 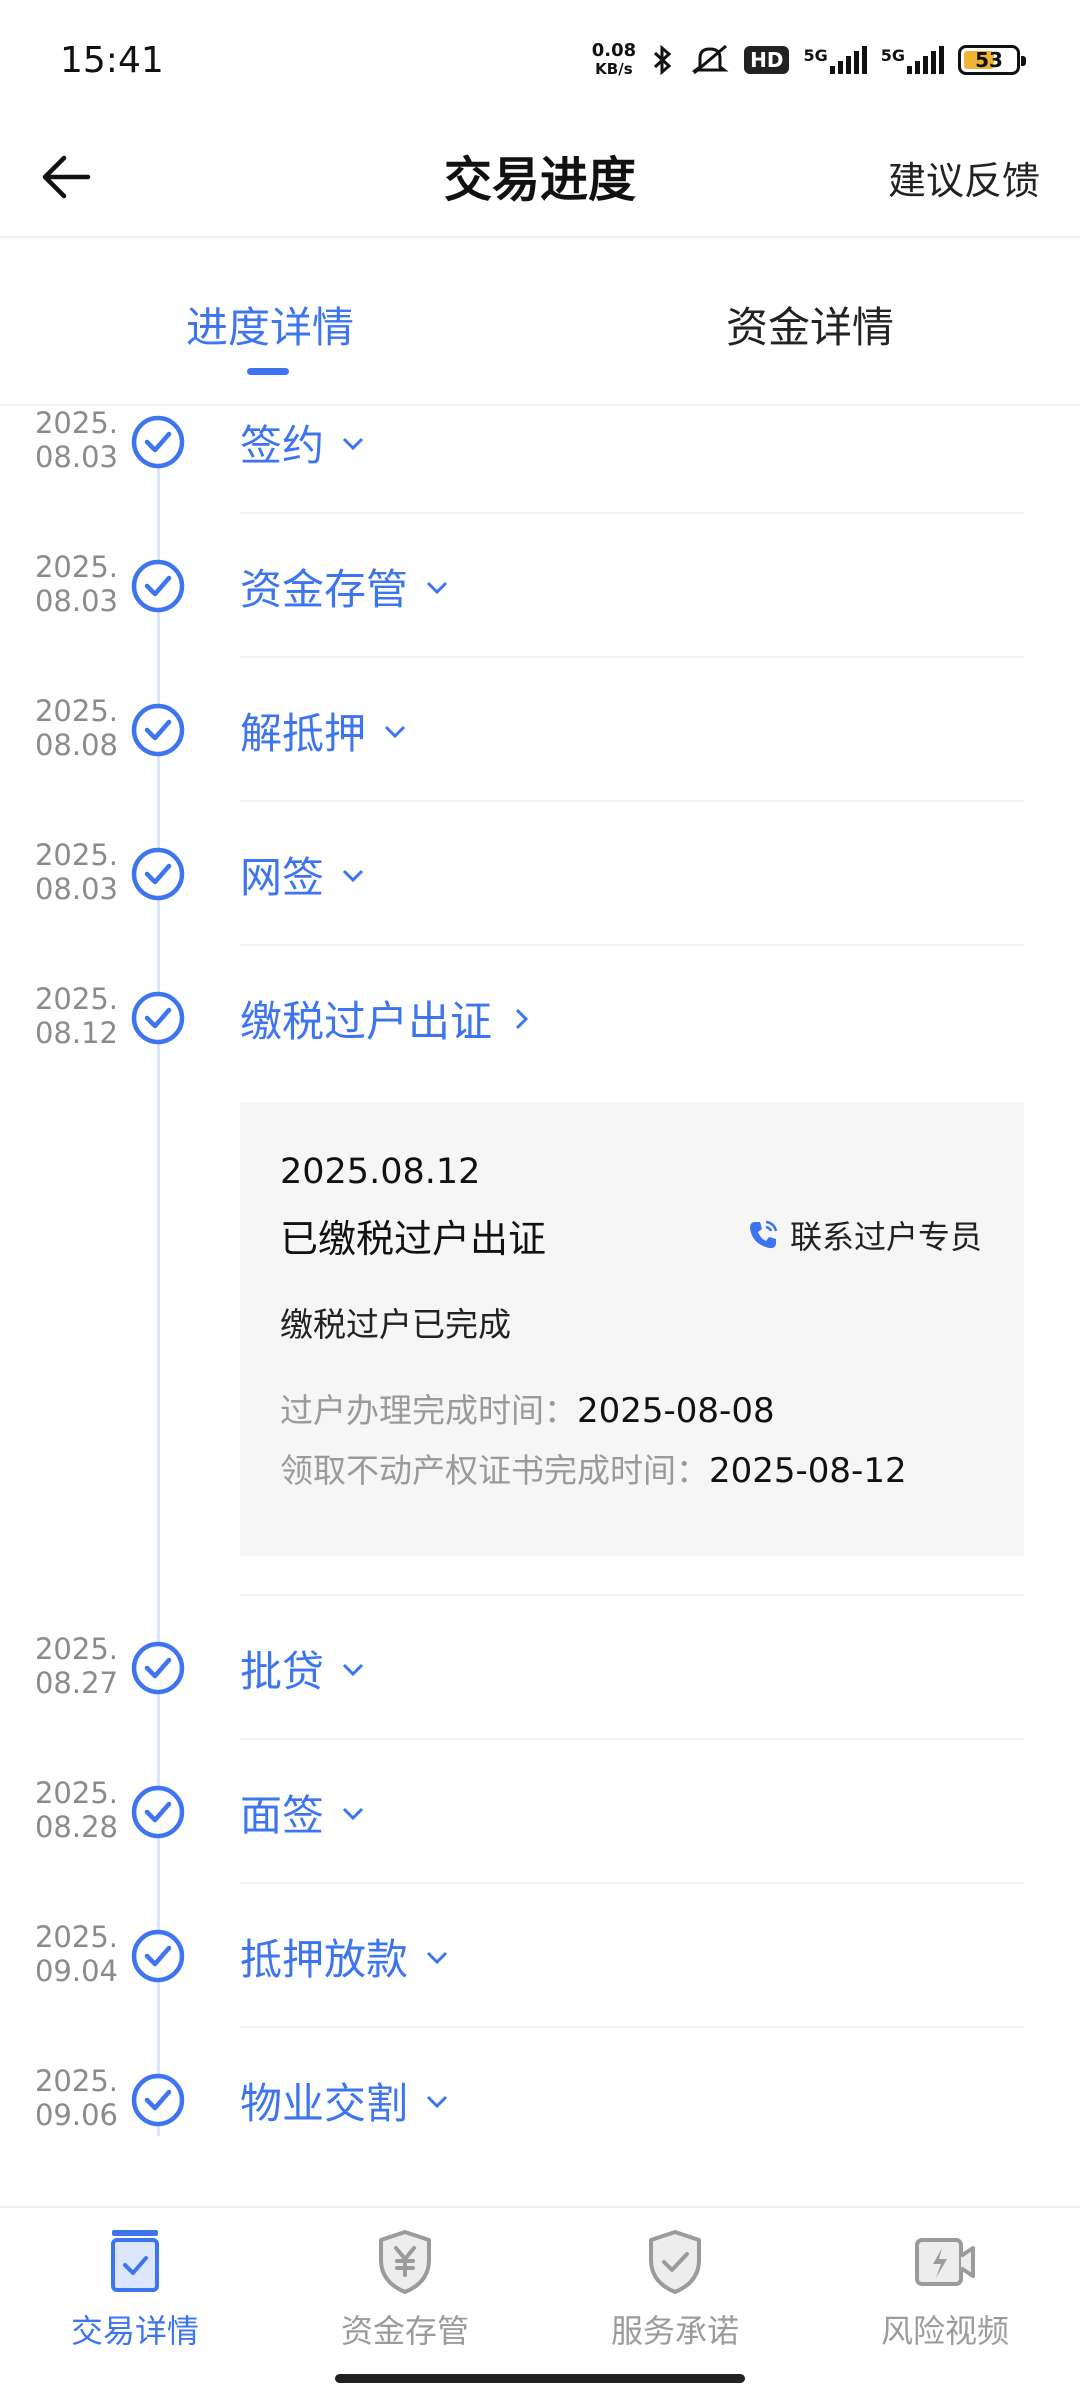 What do you see at coordinates (675, 2262) in the screenshot?
I see `shield-check-icon` at bounding box center [675, 2262].